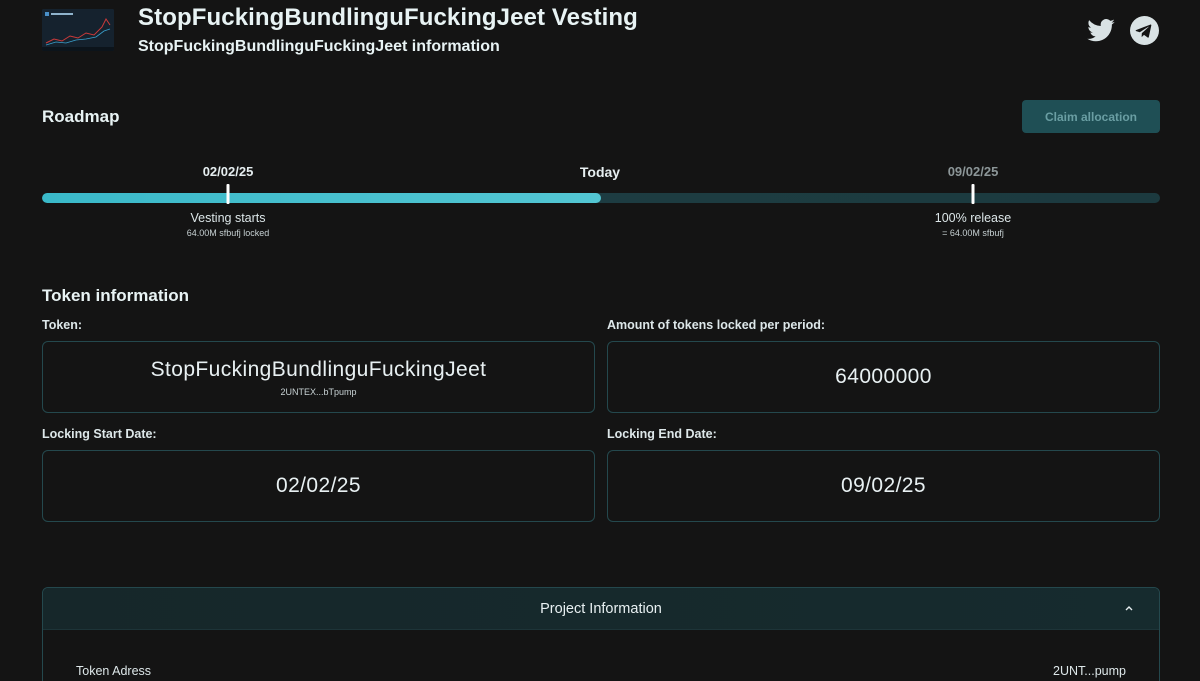  I want to click on token-label: Token:, so click(62, 325).